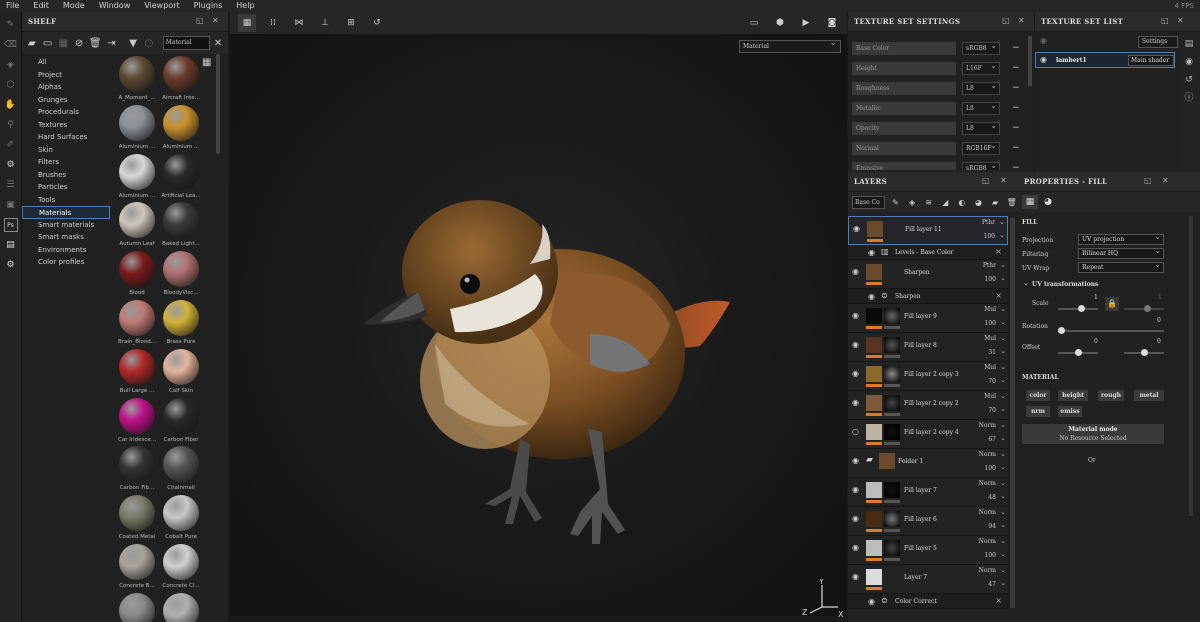  I want to click on layer-row: ◉ Fill layer 8 Mul ⌄ 31 ⌄, so click(928, 347).